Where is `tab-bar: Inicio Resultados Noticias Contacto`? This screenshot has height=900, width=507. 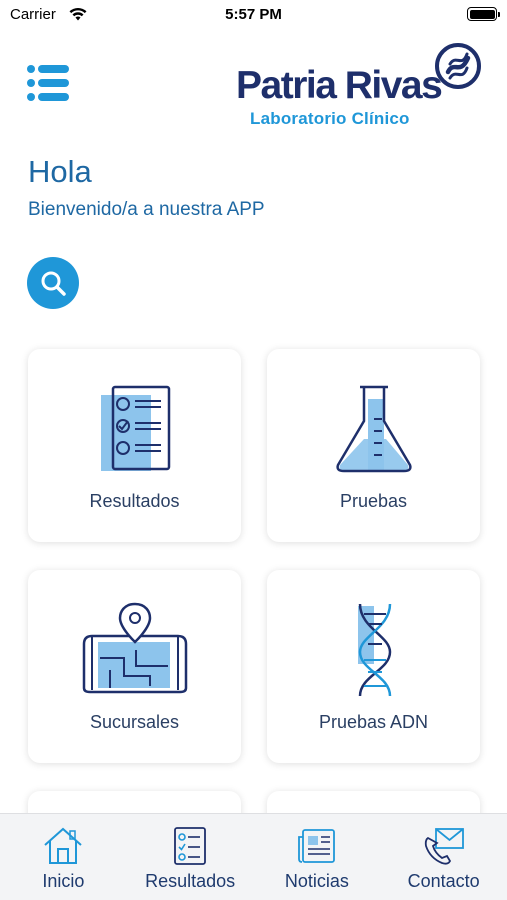 tab-bar: Inicio Resultados Noticias Contacto is located at coordinates (253, 856).